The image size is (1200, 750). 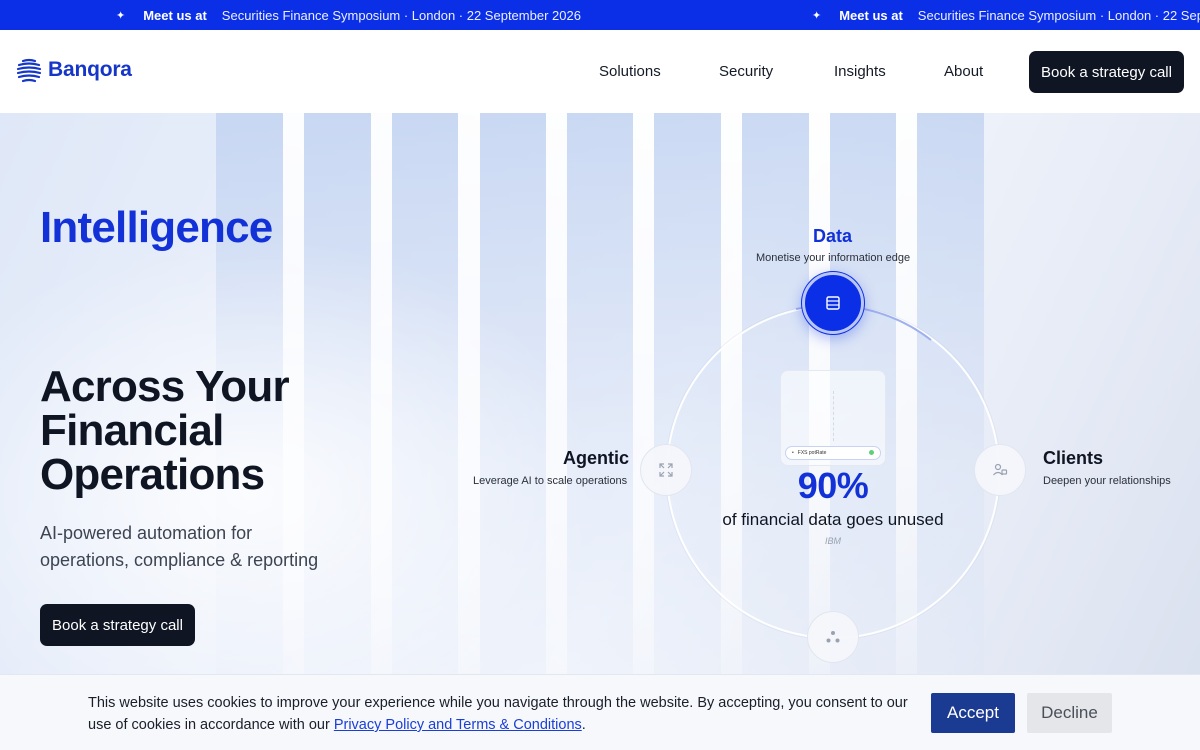 I want to click on decline-cookies-button: Decline, so click(x=1069, y=713).